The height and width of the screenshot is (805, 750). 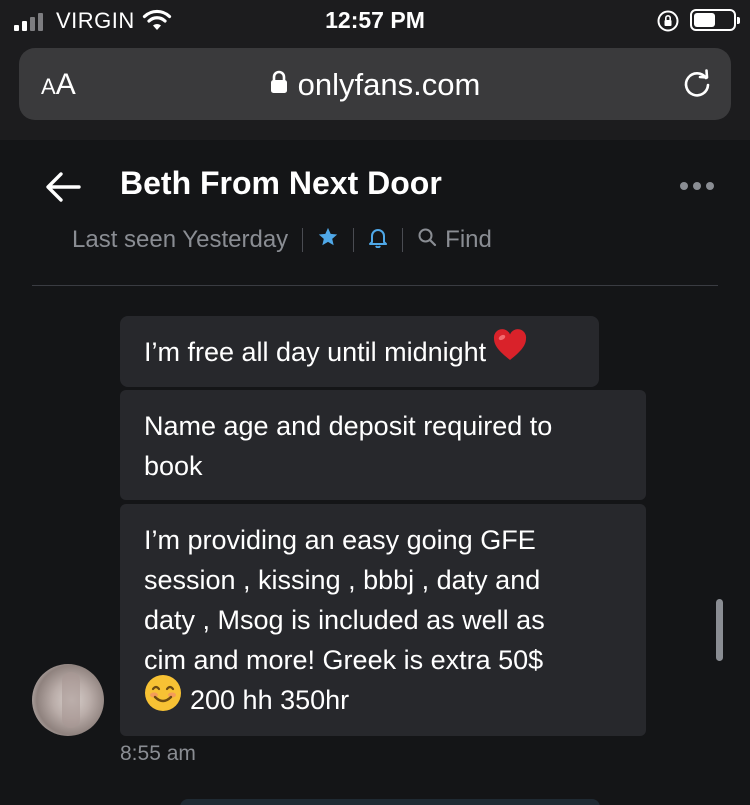 I want to click on bell-icon, so click(x=378, y=240).